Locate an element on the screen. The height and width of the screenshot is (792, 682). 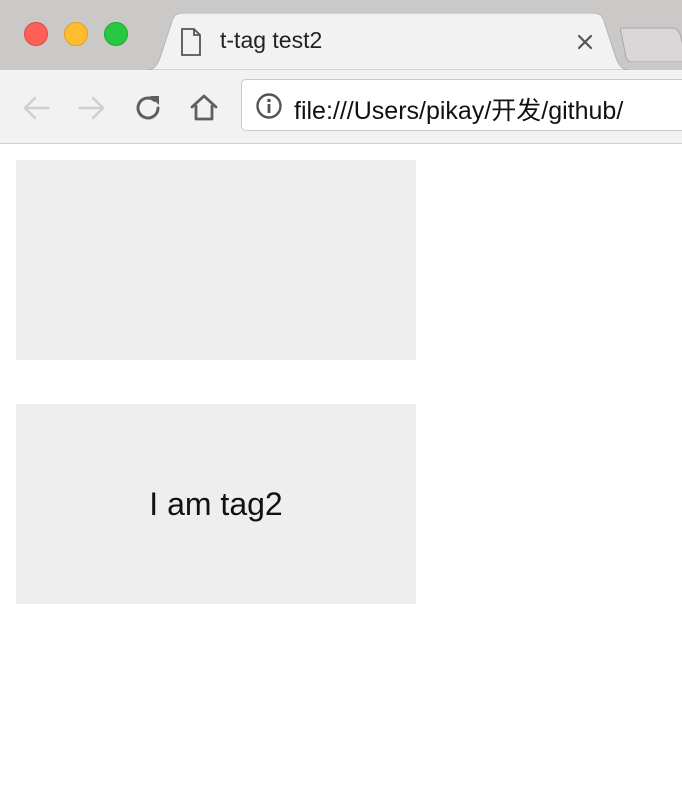
active-tab: t-tag test2 is located at coordinates (388, 41).